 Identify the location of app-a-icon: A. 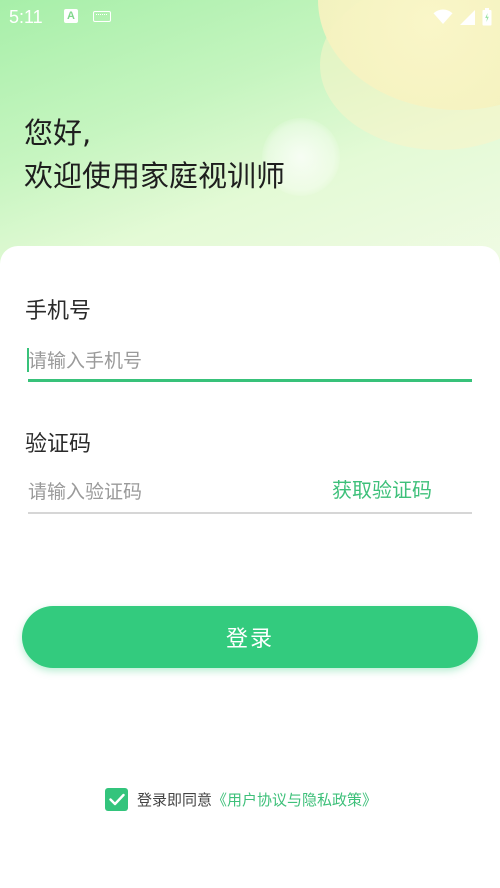
(71, 16).